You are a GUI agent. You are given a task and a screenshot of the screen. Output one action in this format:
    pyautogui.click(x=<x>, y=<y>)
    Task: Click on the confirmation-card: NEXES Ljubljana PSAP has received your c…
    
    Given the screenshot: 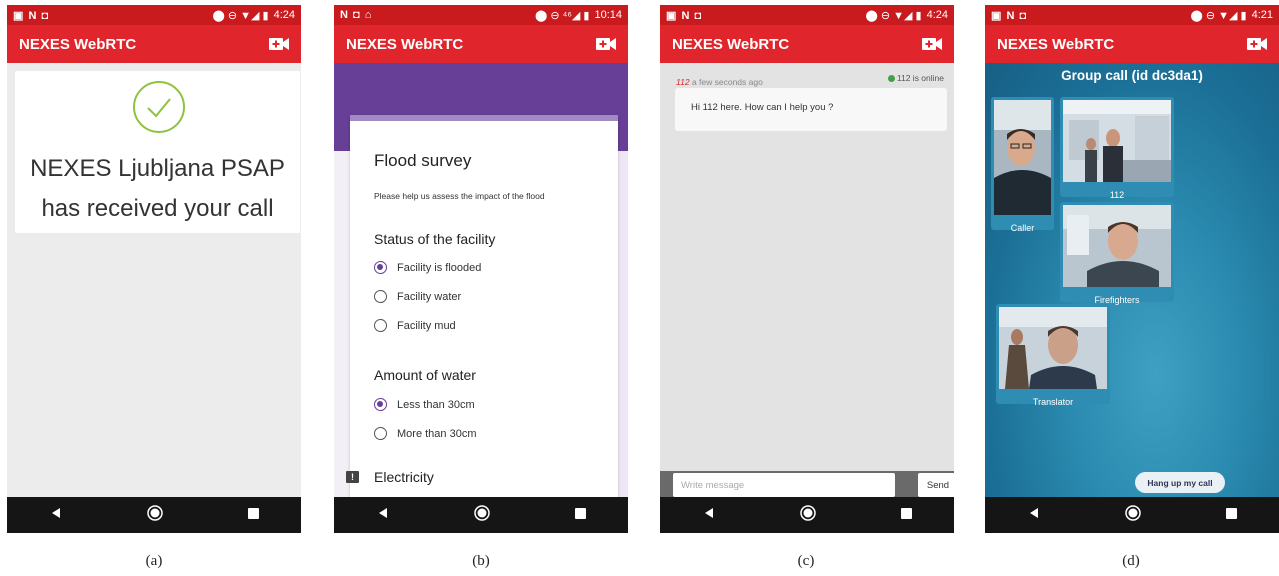 What is the action you would take?
    pyautogui.click(x=157, y=152)
    